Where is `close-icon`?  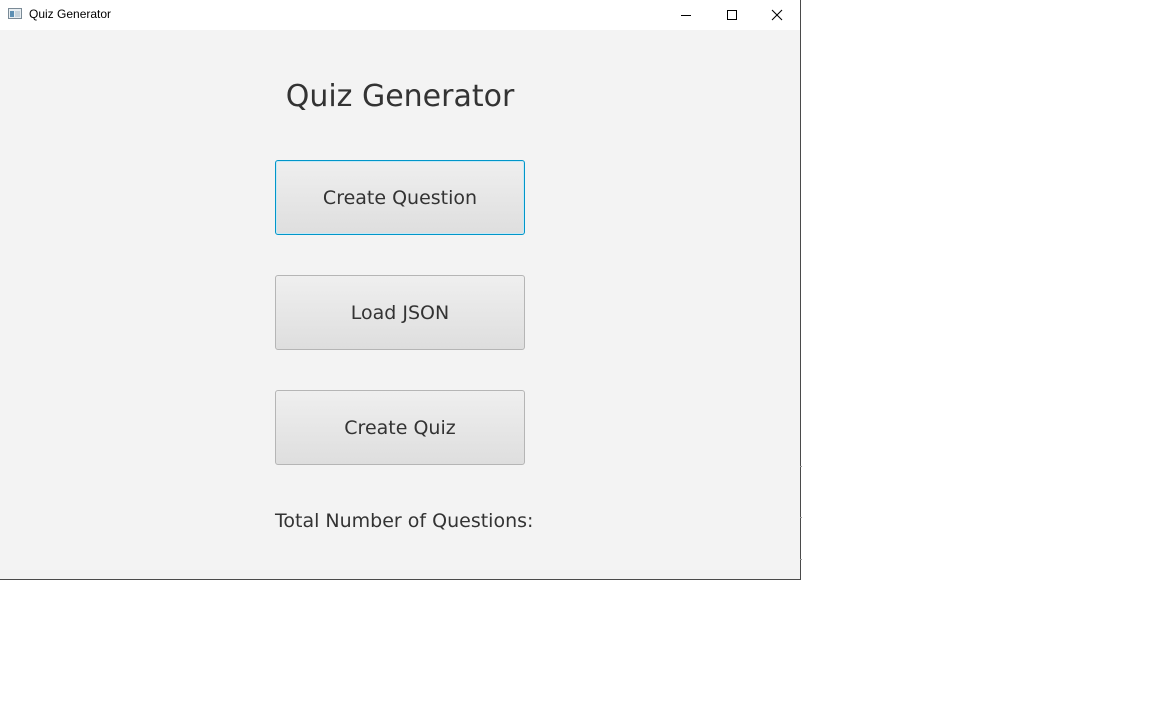
close-icon is located at coordinates (777, 15).